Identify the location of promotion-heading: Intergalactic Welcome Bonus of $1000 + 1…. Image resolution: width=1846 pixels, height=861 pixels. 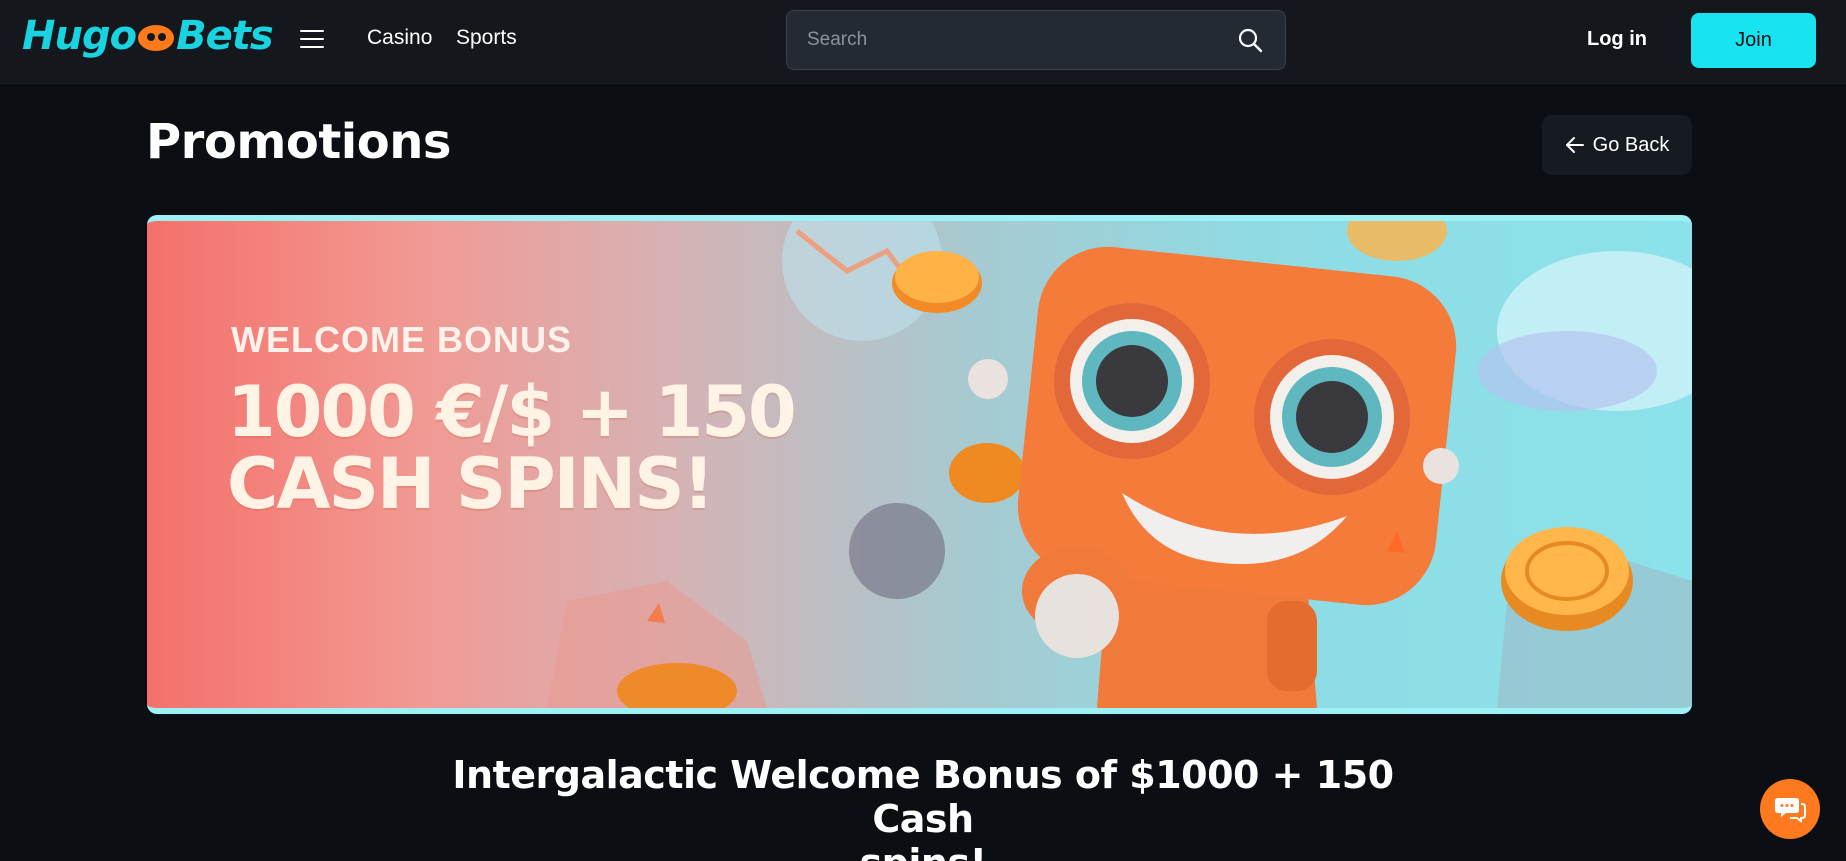
(923, 807).